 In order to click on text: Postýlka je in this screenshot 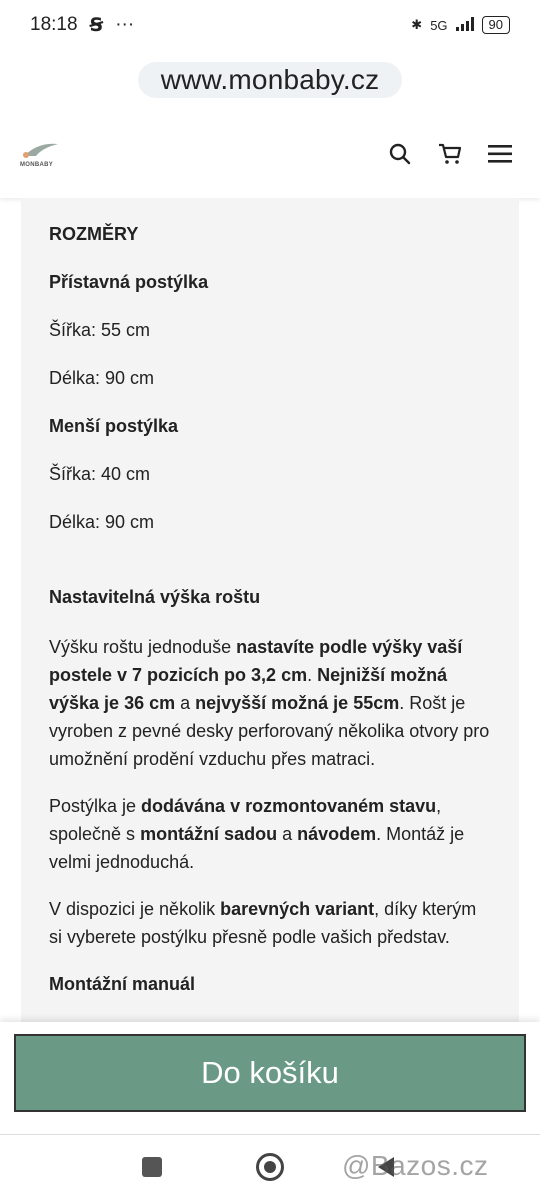, I will do `click(95, 806)`.